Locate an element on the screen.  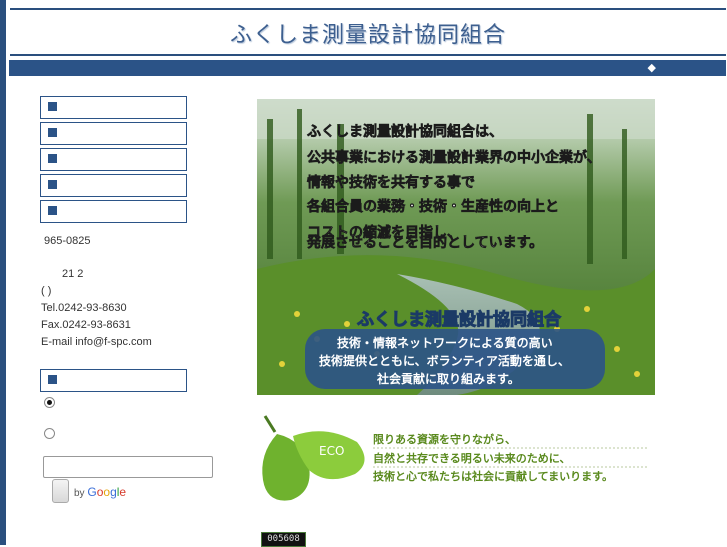
hero-banner-line: 技術・情報ネットワークによる質の高い is located at coordinates (445, 342).